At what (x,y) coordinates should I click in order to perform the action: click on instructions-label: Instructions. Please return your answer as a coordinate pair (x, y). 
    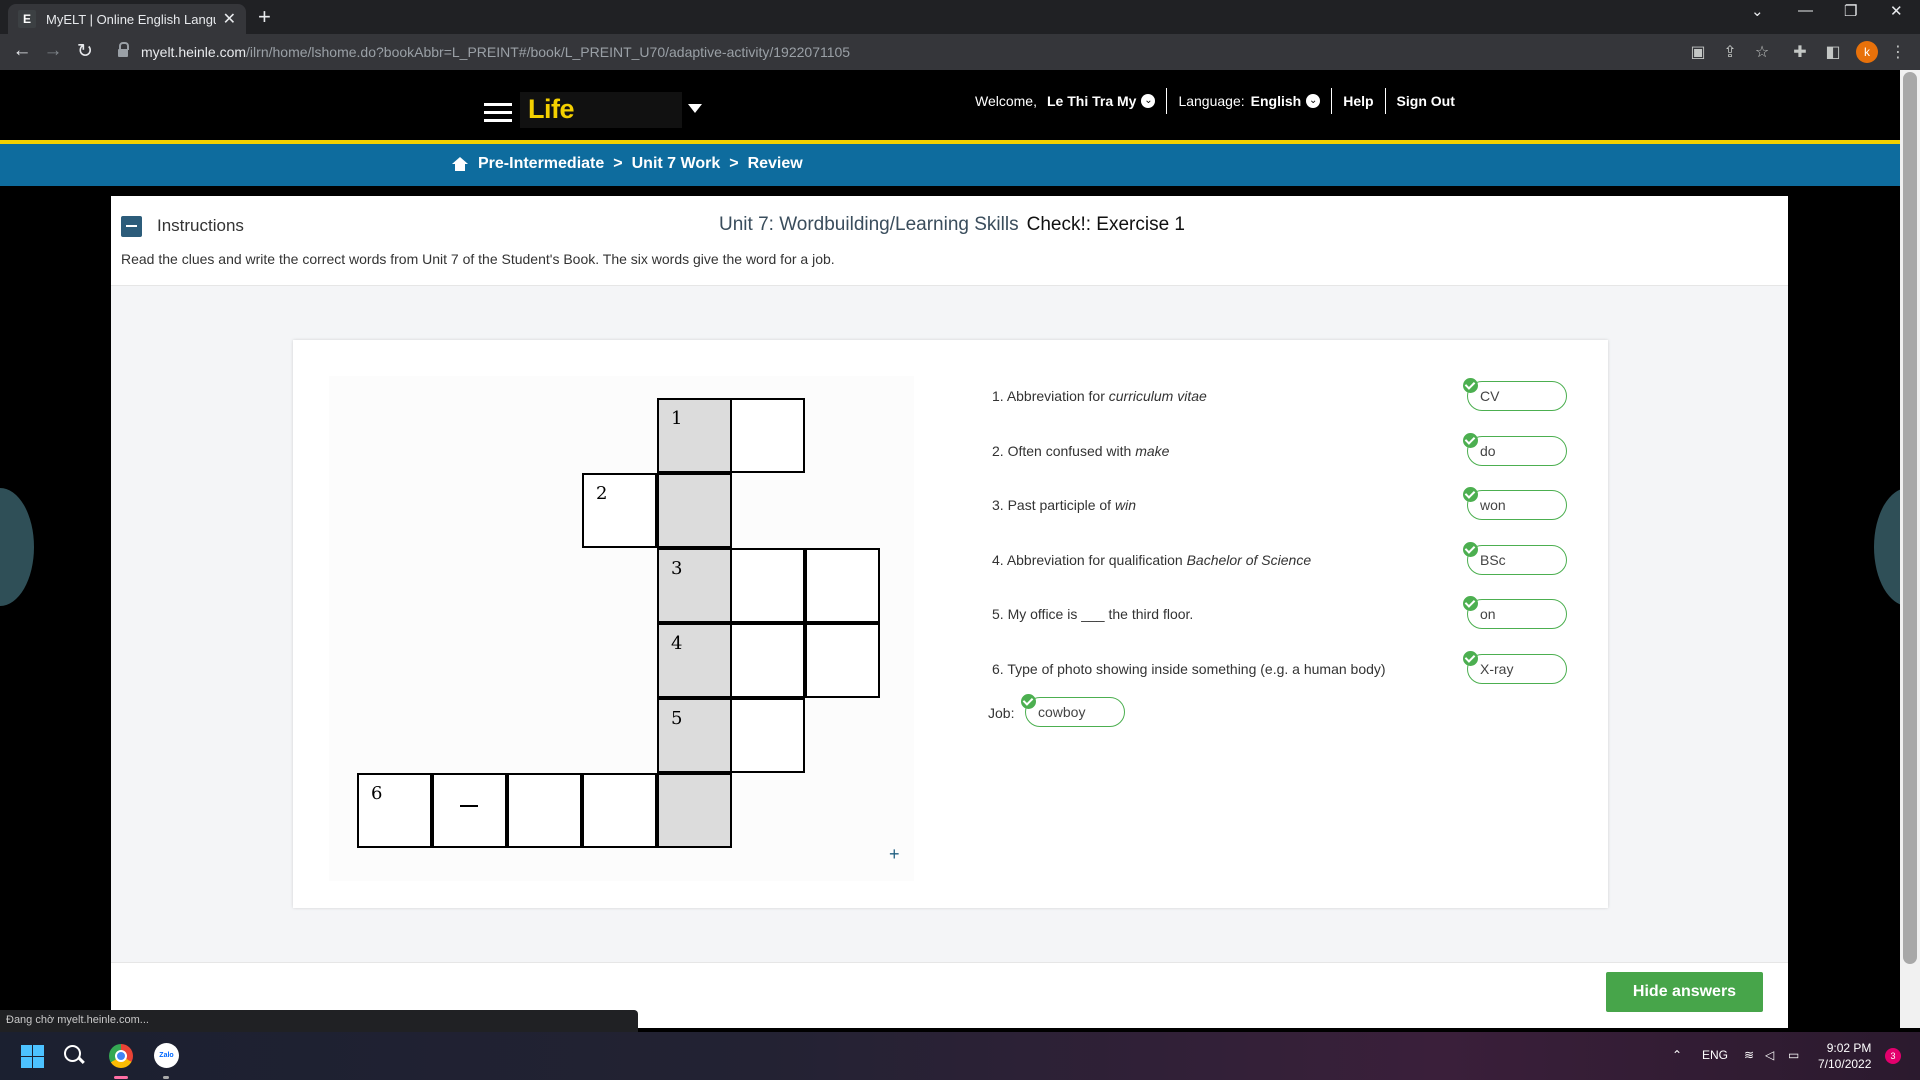
    Looking at the image, I should click on (200, 225).